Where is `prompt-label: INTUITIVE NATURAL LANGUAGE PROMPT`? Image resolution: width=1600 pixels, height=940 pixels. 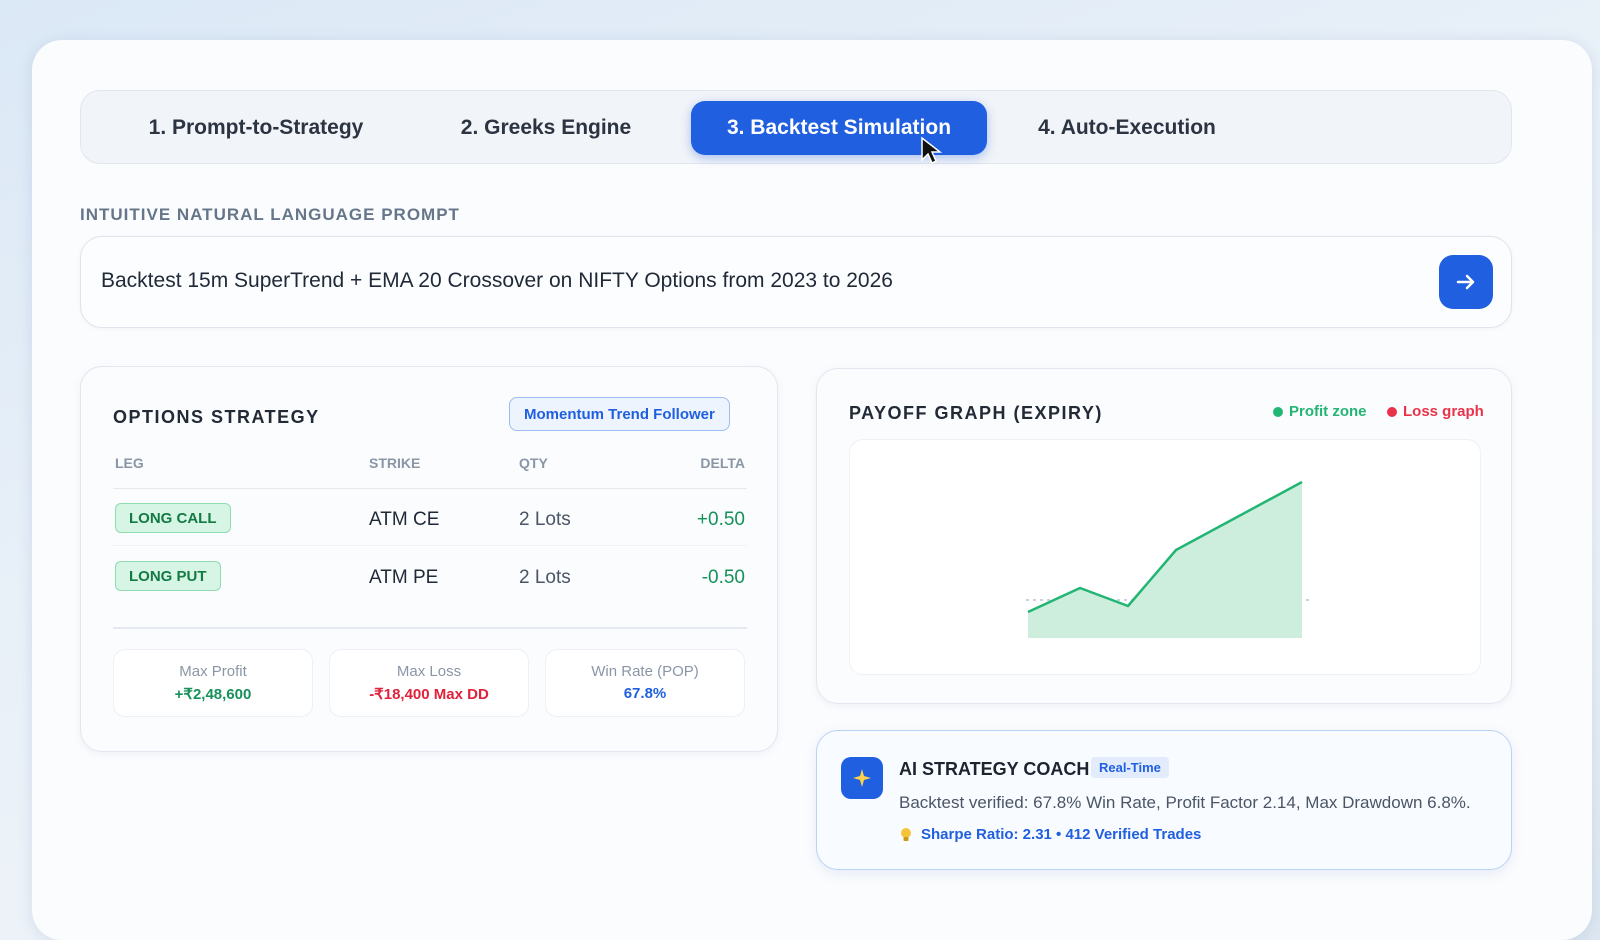
prompt-label: INTUITIVE NATURAL LANGUAGE PROMPT is located at coordinates (270, 214).